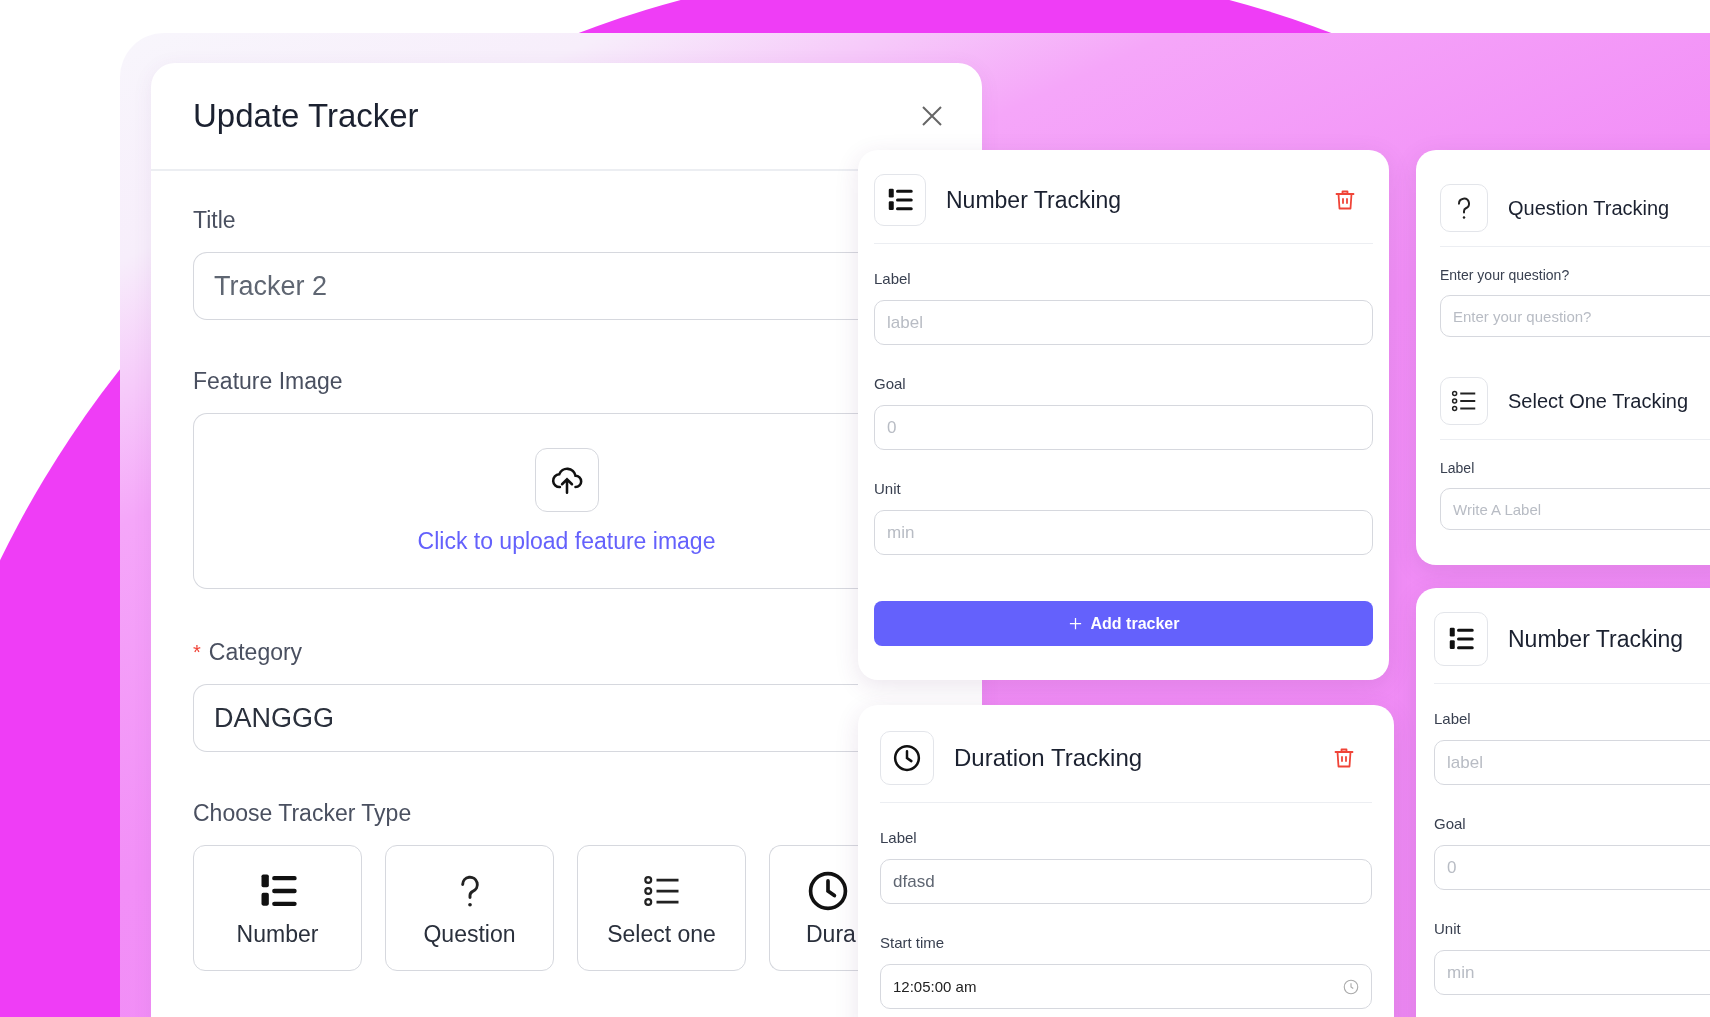  I want to click on upload-button, so click(566, 479).